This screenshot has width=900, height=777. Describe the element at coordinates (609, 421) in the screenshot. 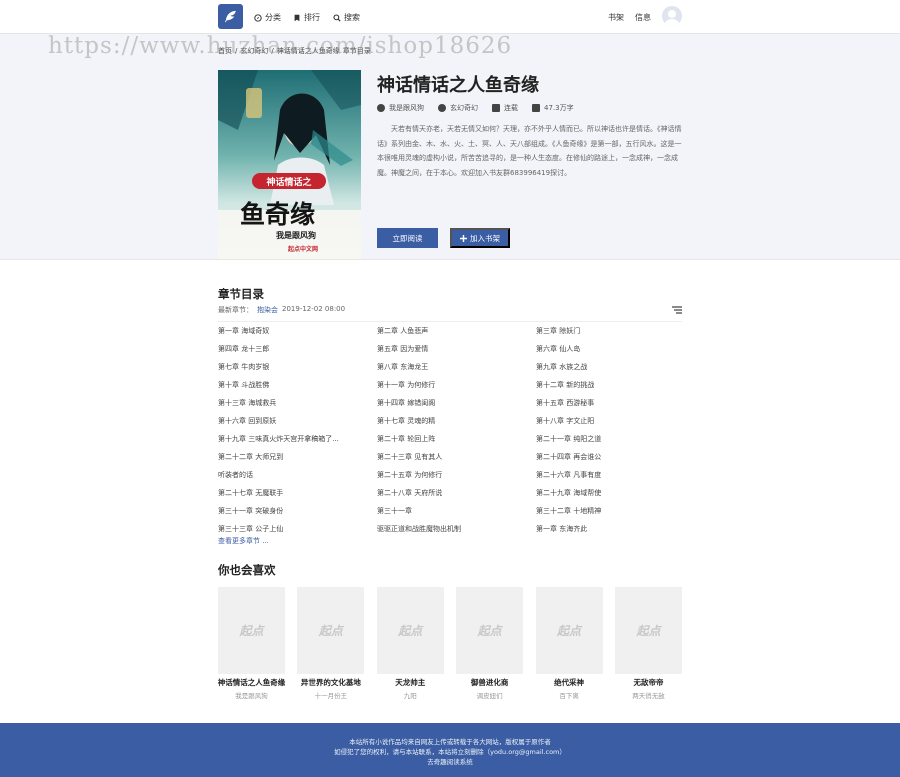

I see `chapter-link: 第十八章 字文止阳` at that location.